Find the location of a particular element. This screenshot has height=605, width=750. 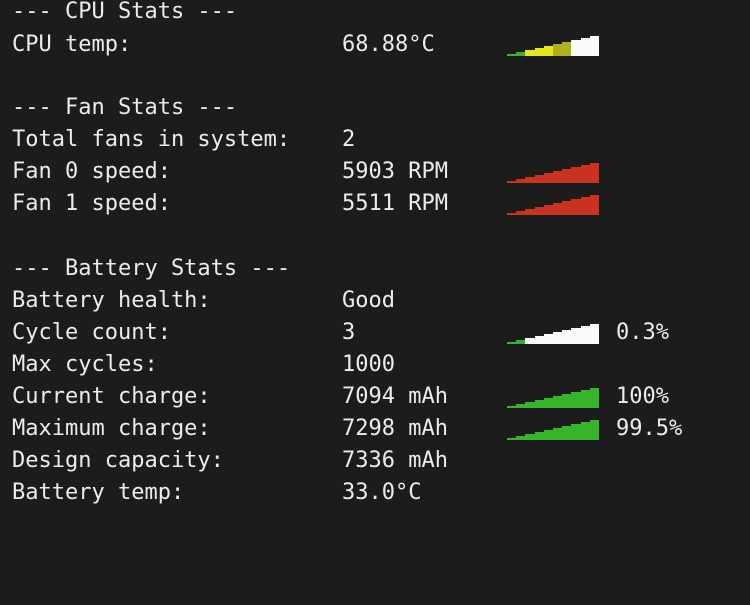

cycle-count-value: 3 is located at coordinates (349, 332).